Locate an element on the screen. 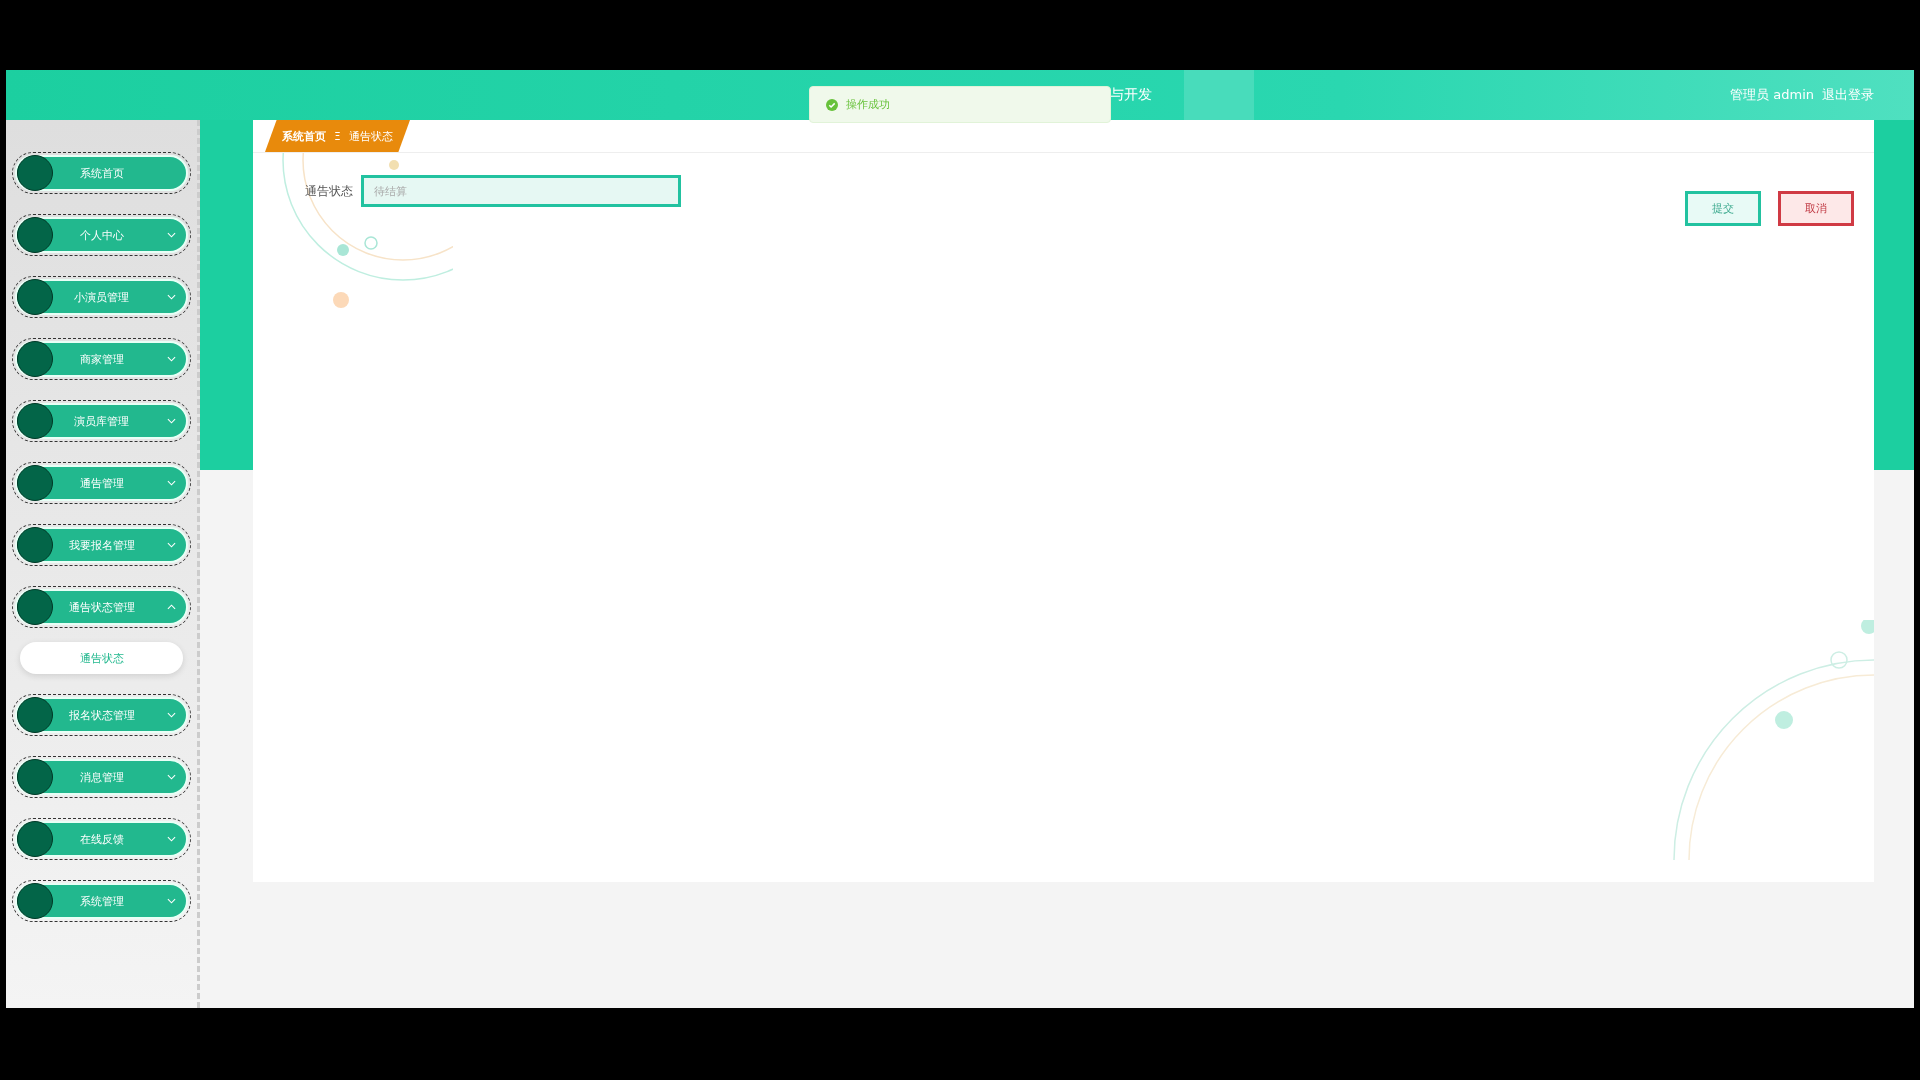 Image resolution: width=1920 pixels, height=1080 pixels. status-input-field: 待结算 is located at coordinates (521, 191).